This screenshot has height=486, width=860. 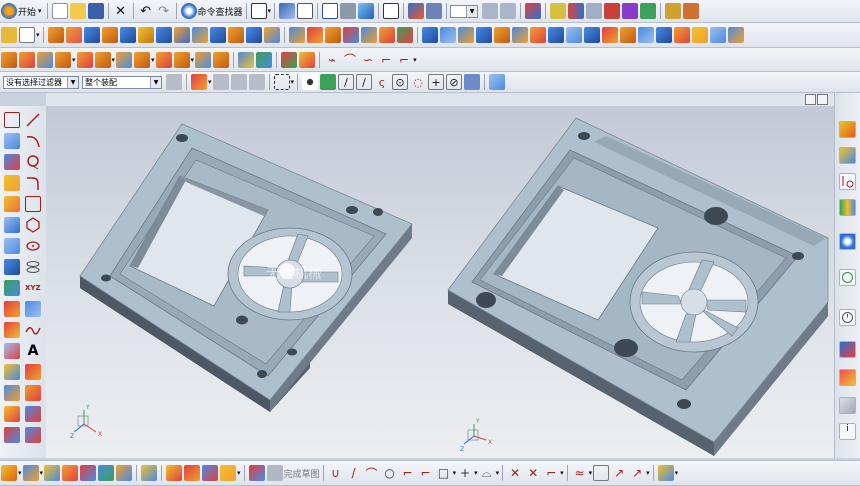 What do you see at coordinates (33, 372) in the screenshot?
I see `project-icon` at bounding box center [33, 372].